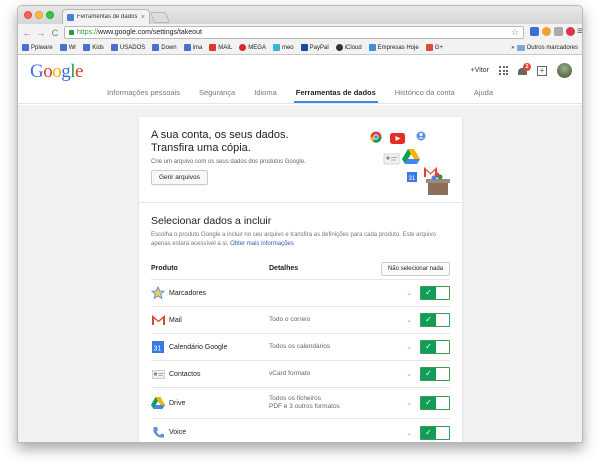 The height and width of the screenshot is (467, 600). I want to click on bookmark-item: meo, so click(283, 47).